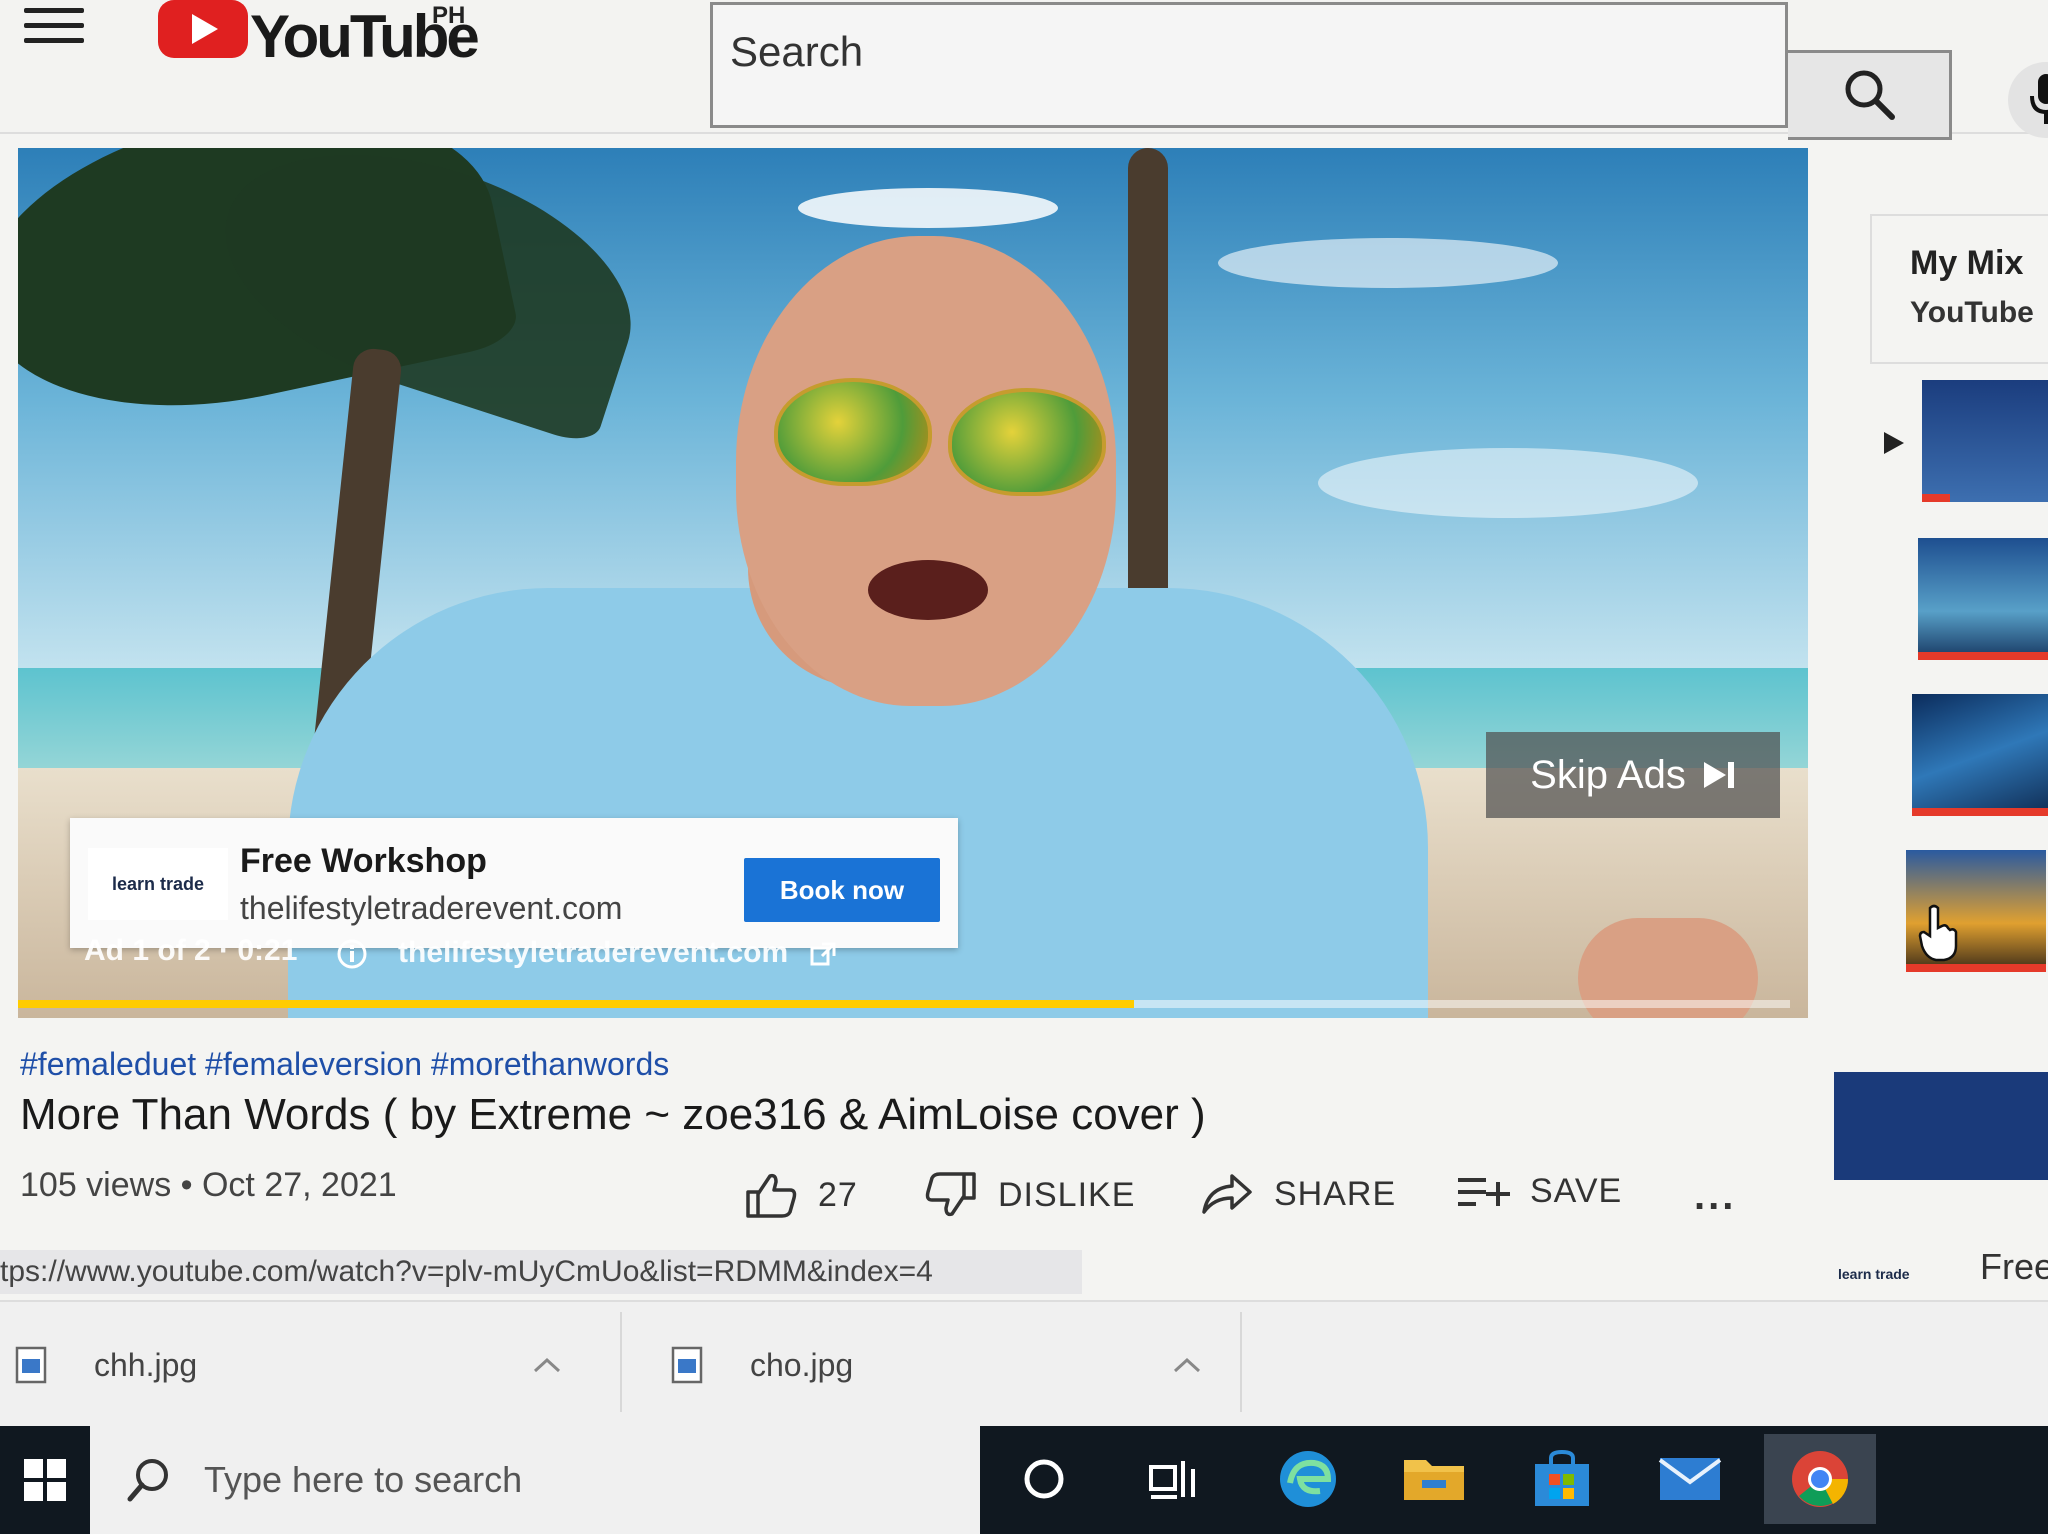 The height and width of the screenshot is (1534, 2048). I want to click on edge-button, so click(1308, 1479).